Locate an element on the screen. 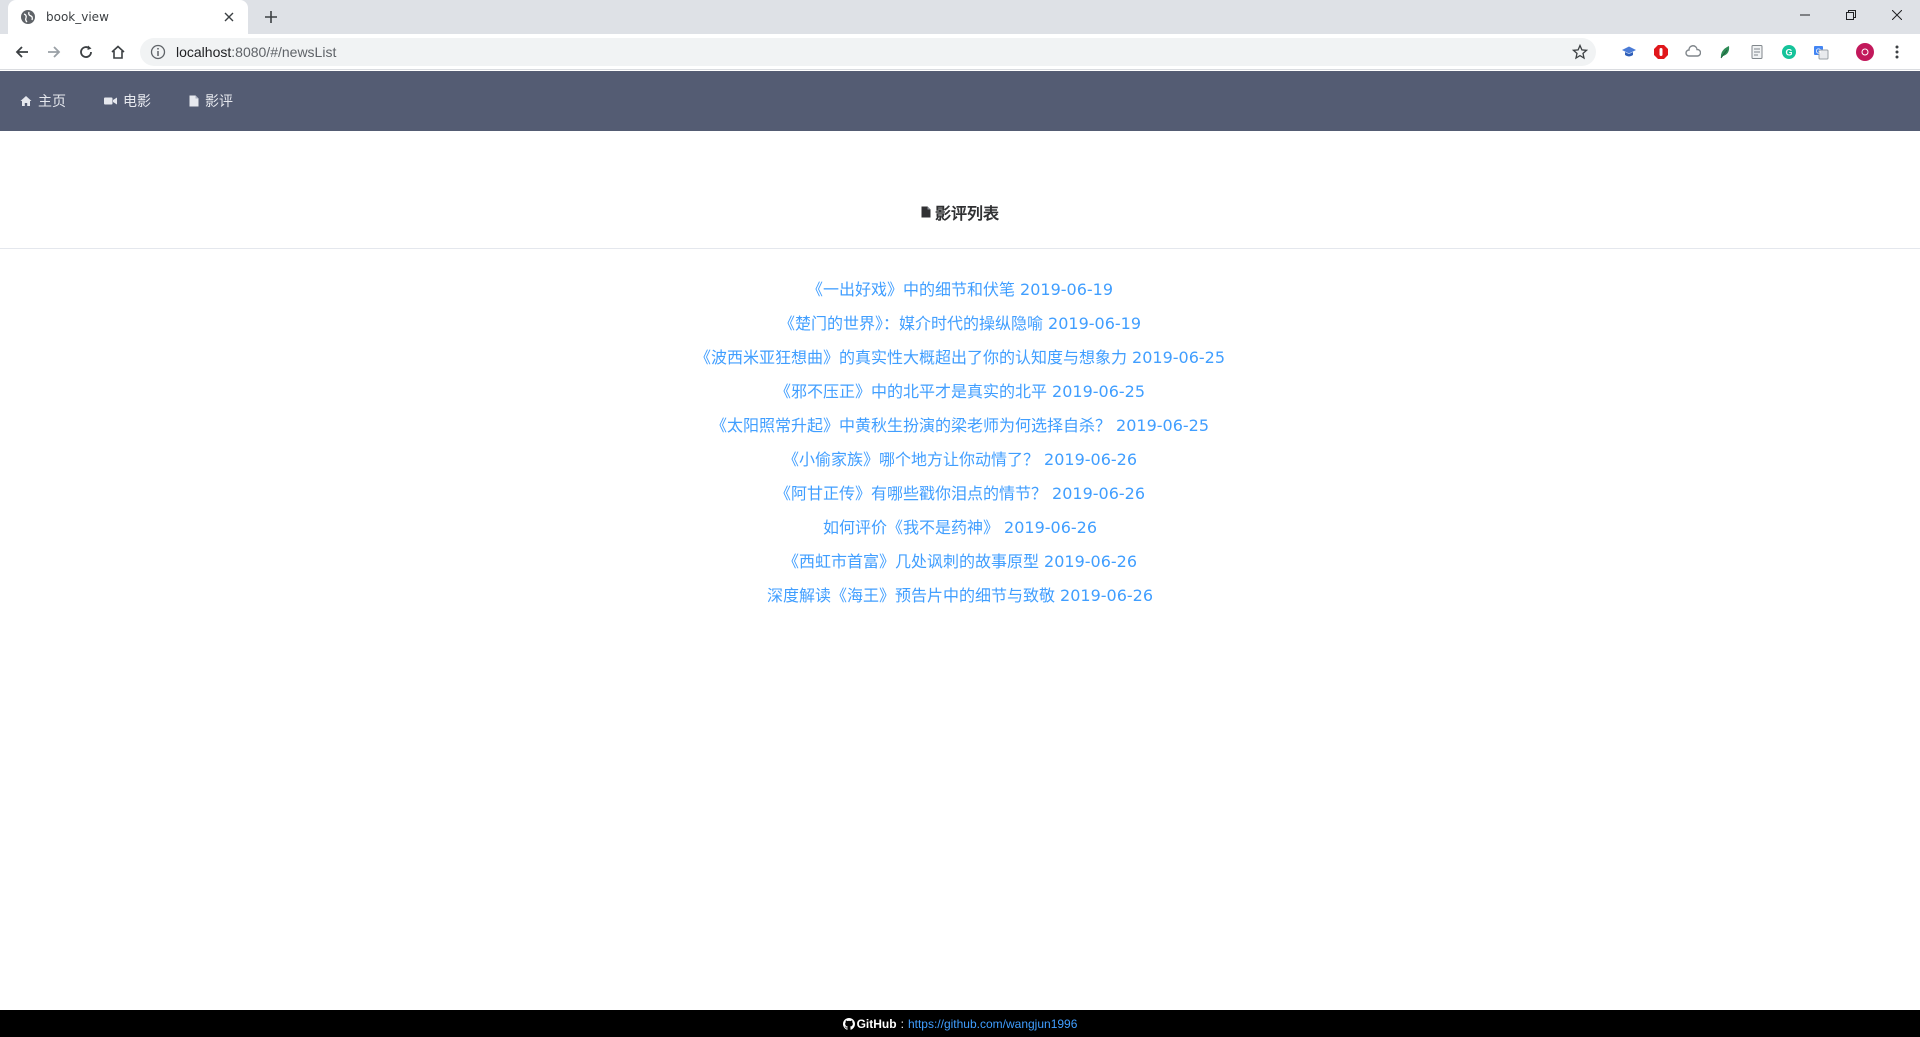 The height and width of the screenshot is (1037, 1920). profile-avatar-icon is located at coordinates (1865, 52).